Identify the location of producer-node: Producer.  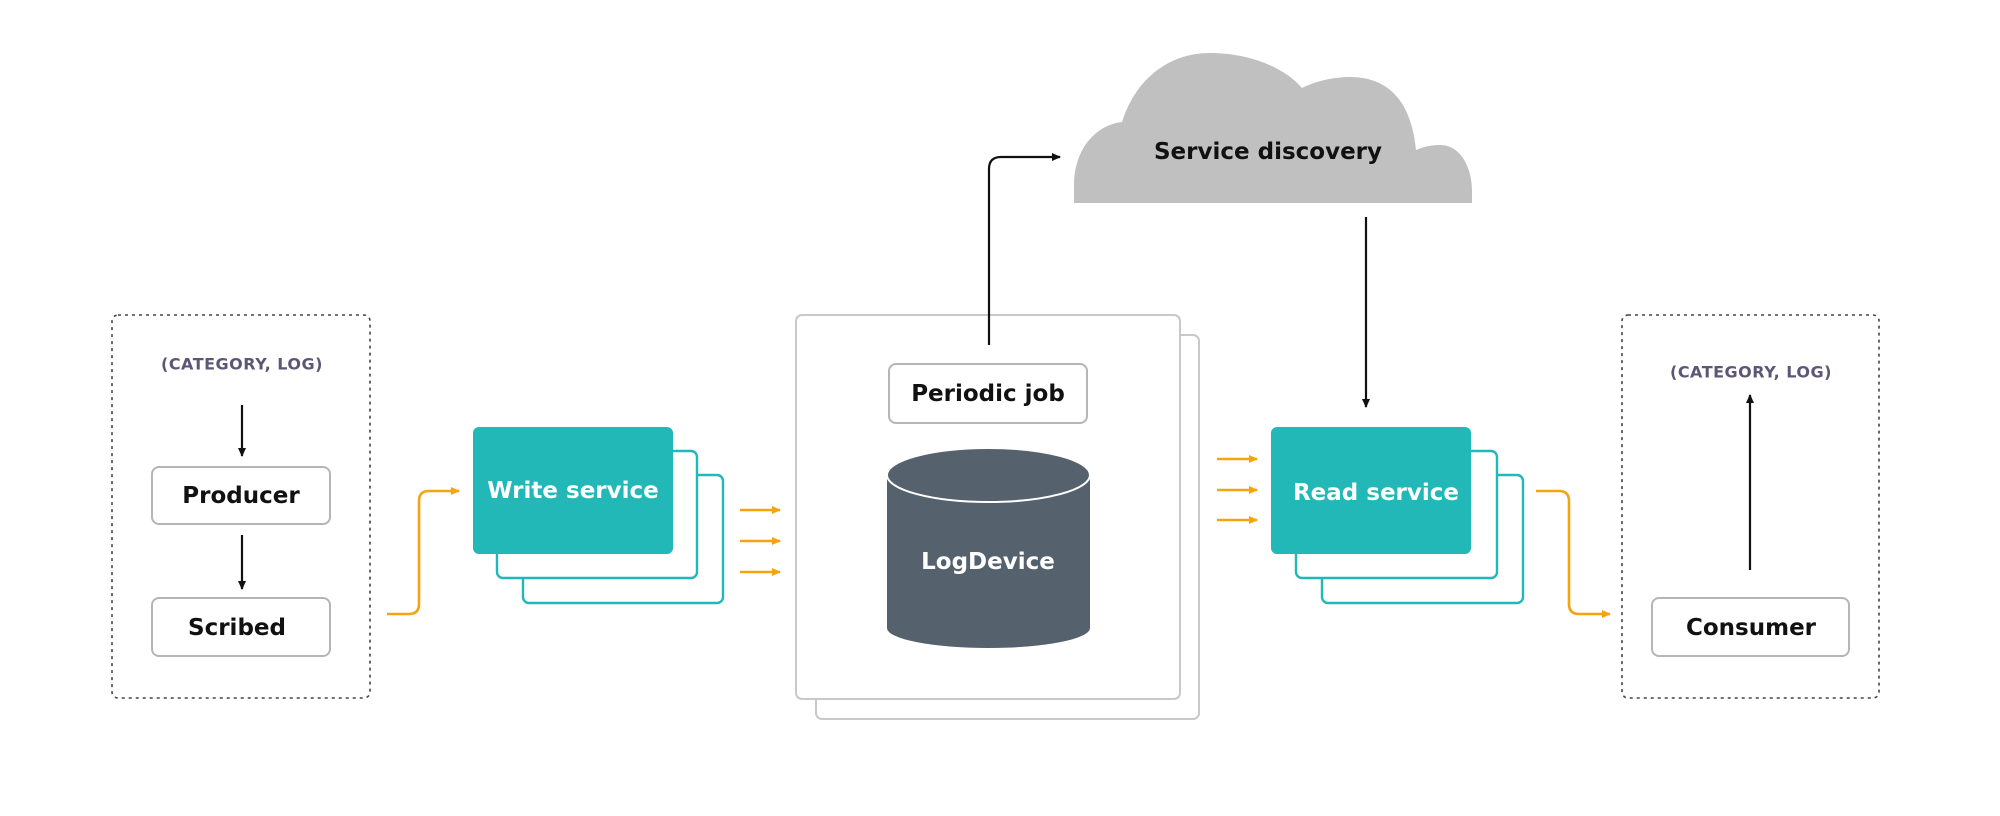
(241, 495).